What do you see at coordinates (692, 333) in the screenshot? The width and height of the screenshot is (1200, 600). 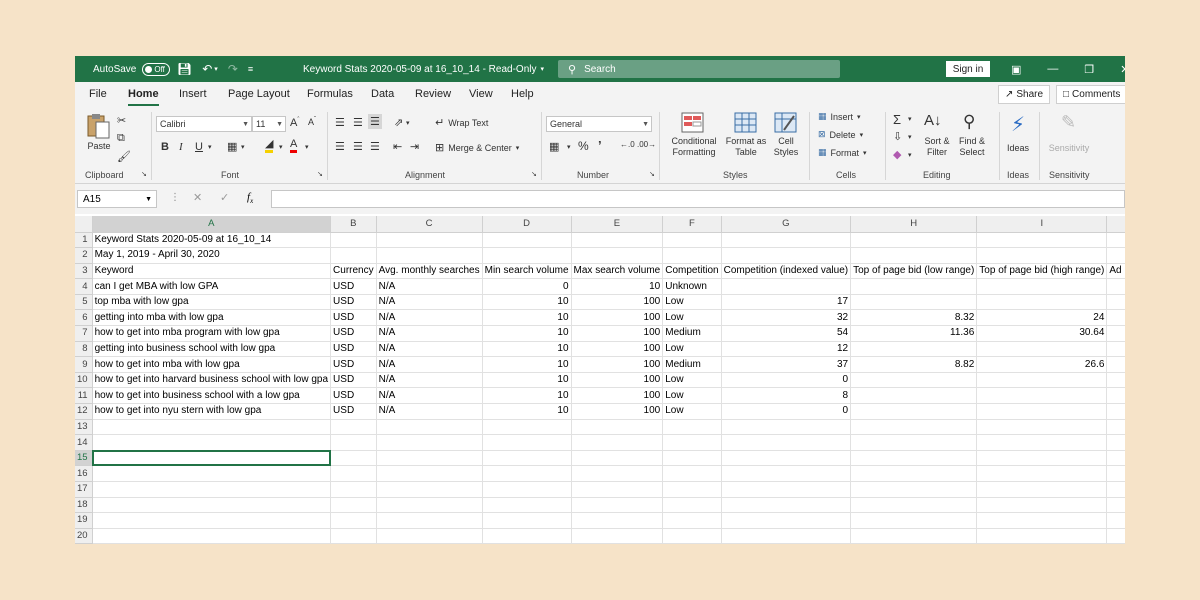 I see `cell-F7: Medium` at bounding box center [692, 333].